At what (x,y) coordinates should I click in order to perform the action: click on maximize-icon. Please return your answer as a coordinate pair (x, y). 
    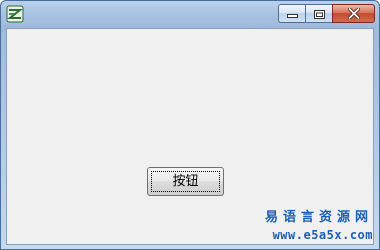
    Looking at the image, I should click on (319, 13).